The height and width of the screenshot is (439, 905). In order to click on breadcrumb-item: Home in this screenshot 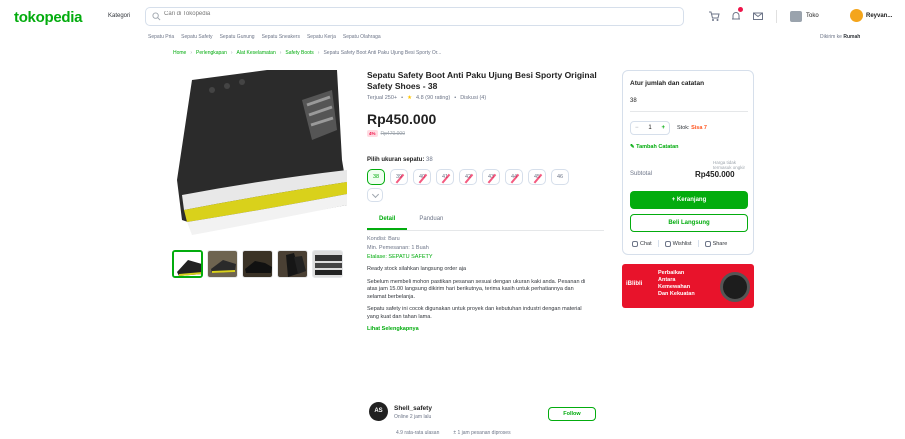, I will do `click(179, 53)`.